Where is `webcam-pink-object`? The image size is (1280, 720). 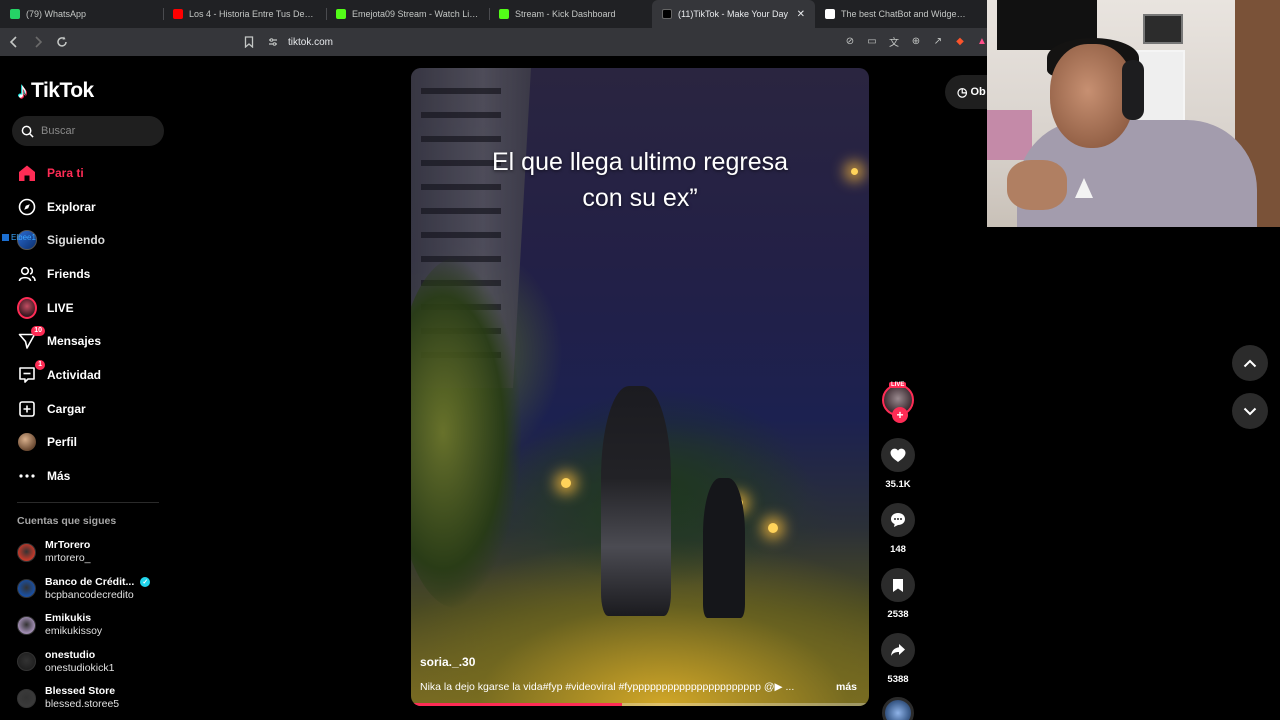
webcam-pink-object is located at coordinates (1009, 135).